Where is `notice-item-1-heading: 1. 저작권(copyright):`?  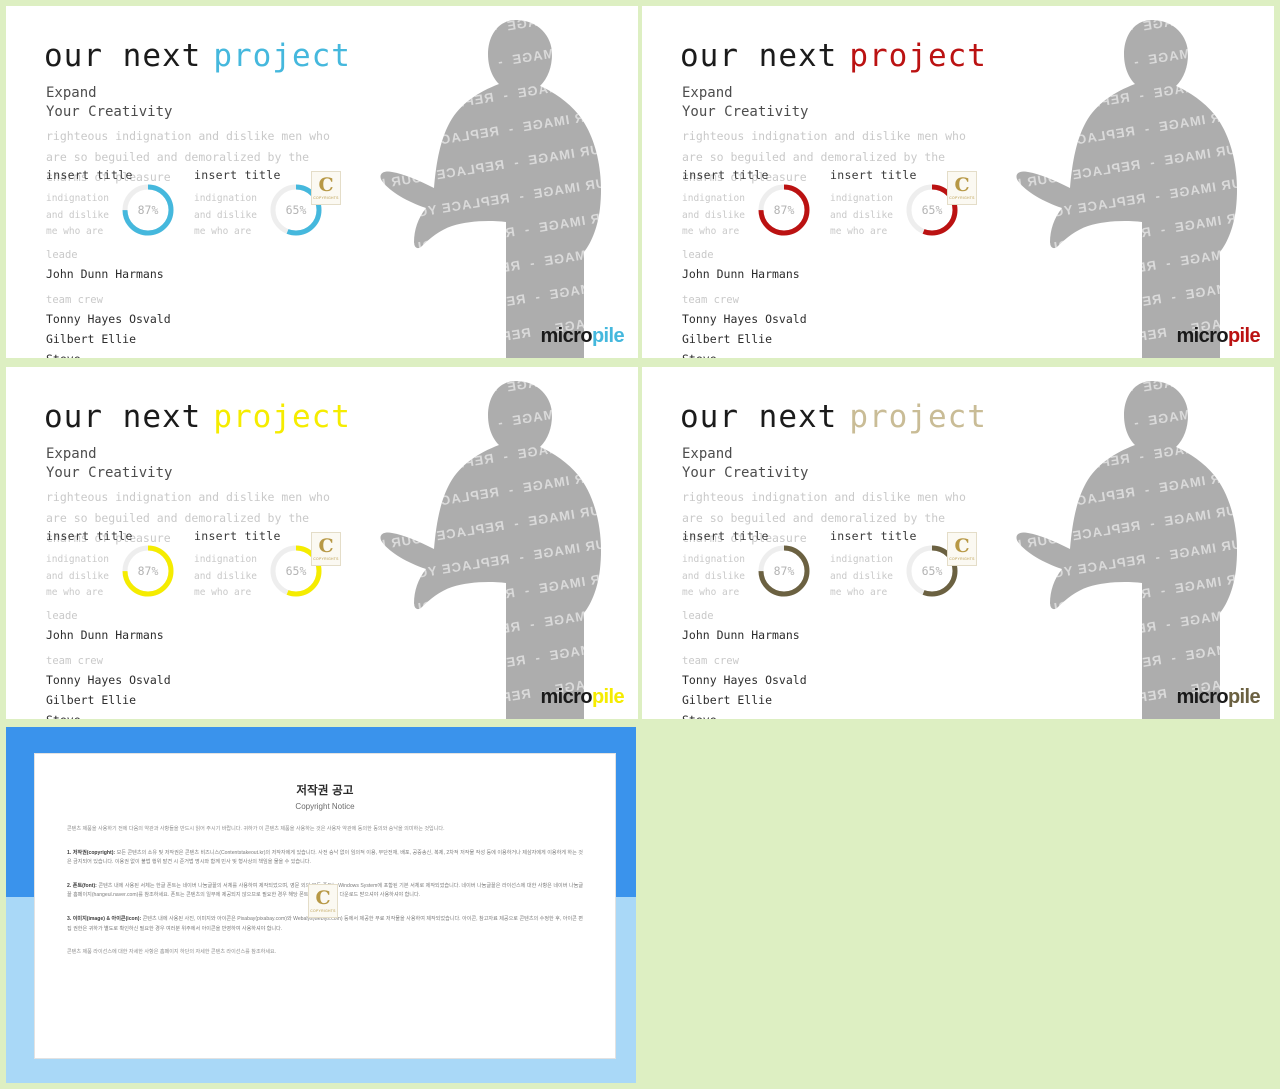 notice-item-1-heading: 1. 저작권(copyright): is located at coordinates (91, 852).